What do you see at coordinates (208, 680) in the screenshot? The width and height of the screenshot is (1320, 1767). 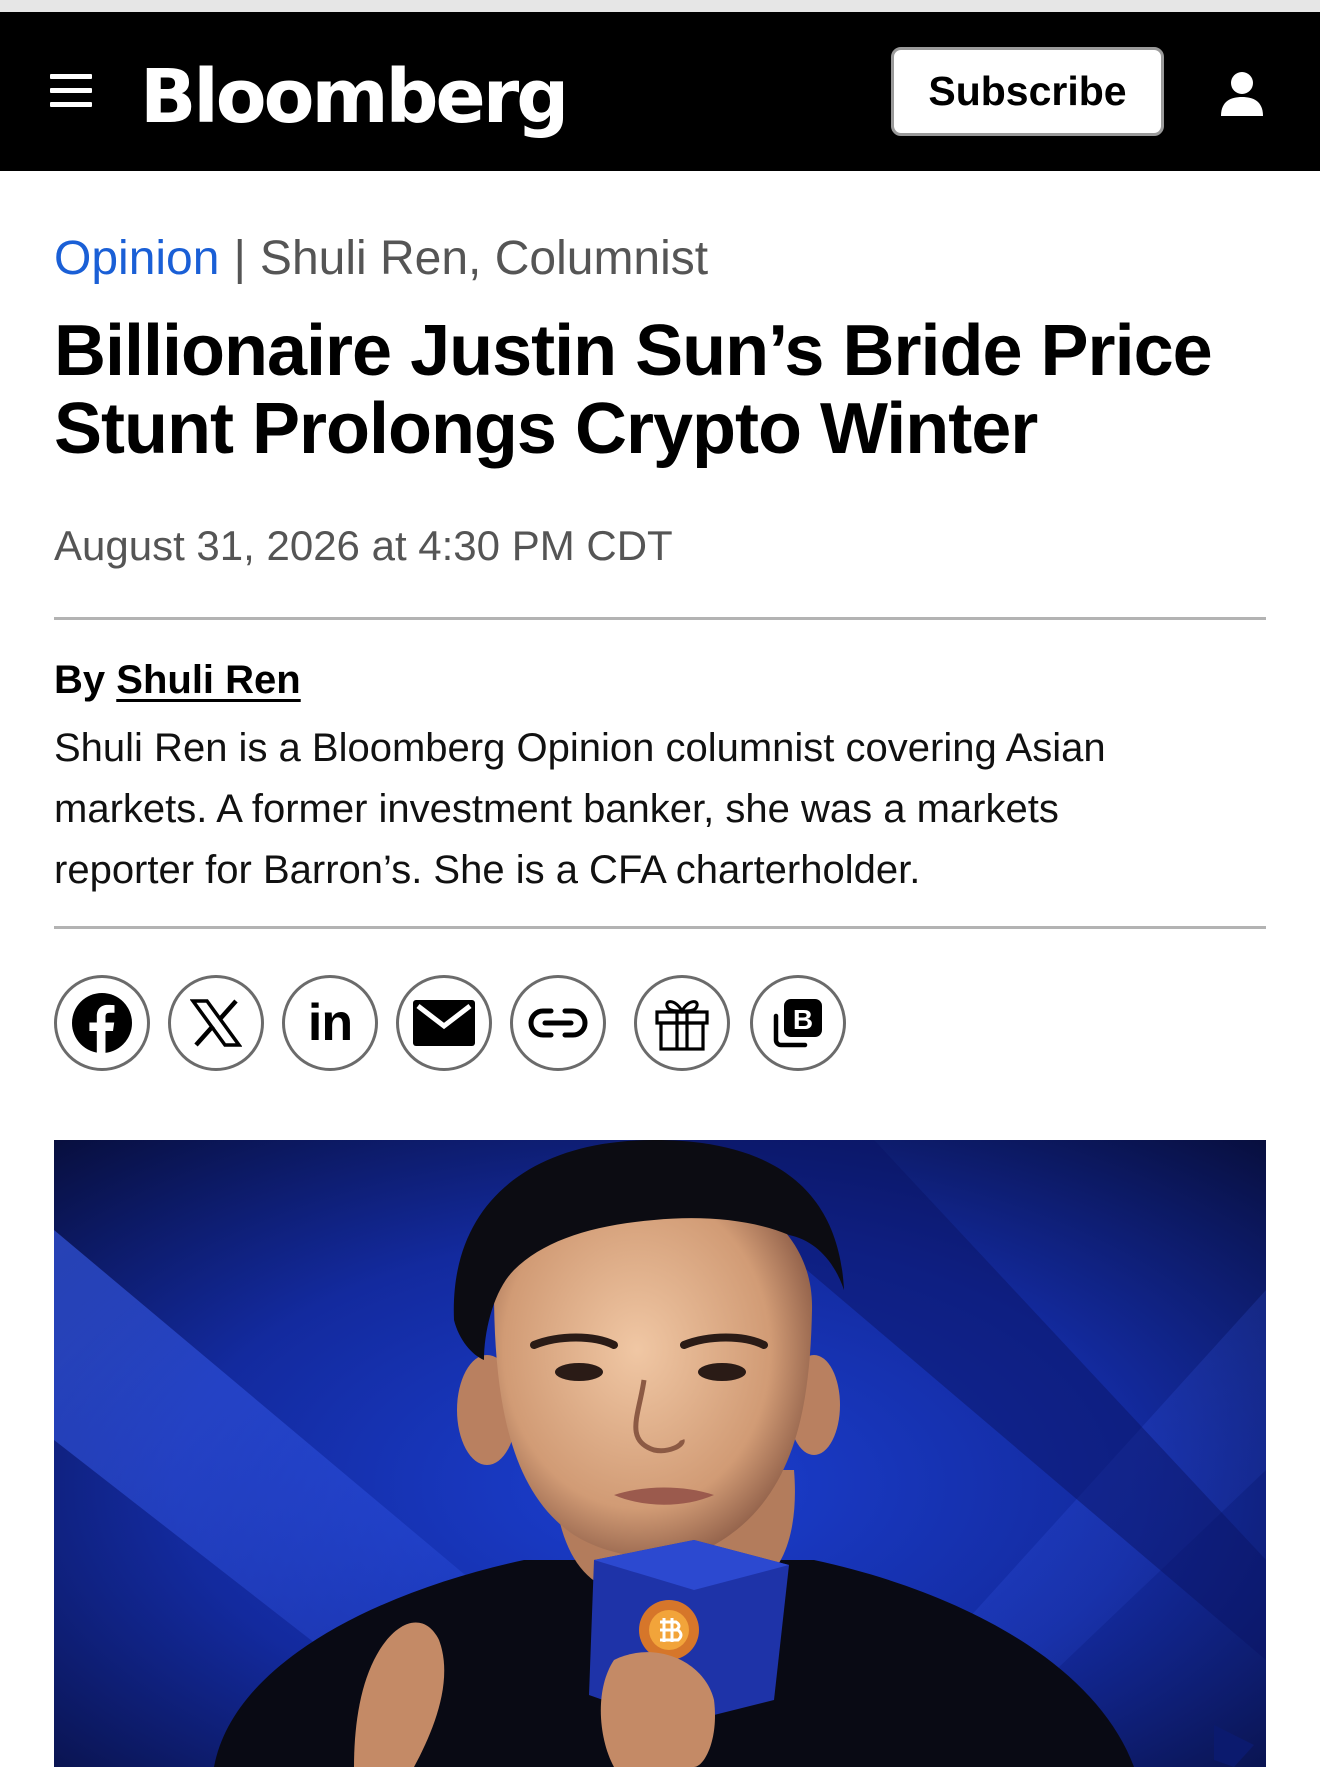 I see `byline-author-link: Shuli Ren` at bounding box center [208, 680].